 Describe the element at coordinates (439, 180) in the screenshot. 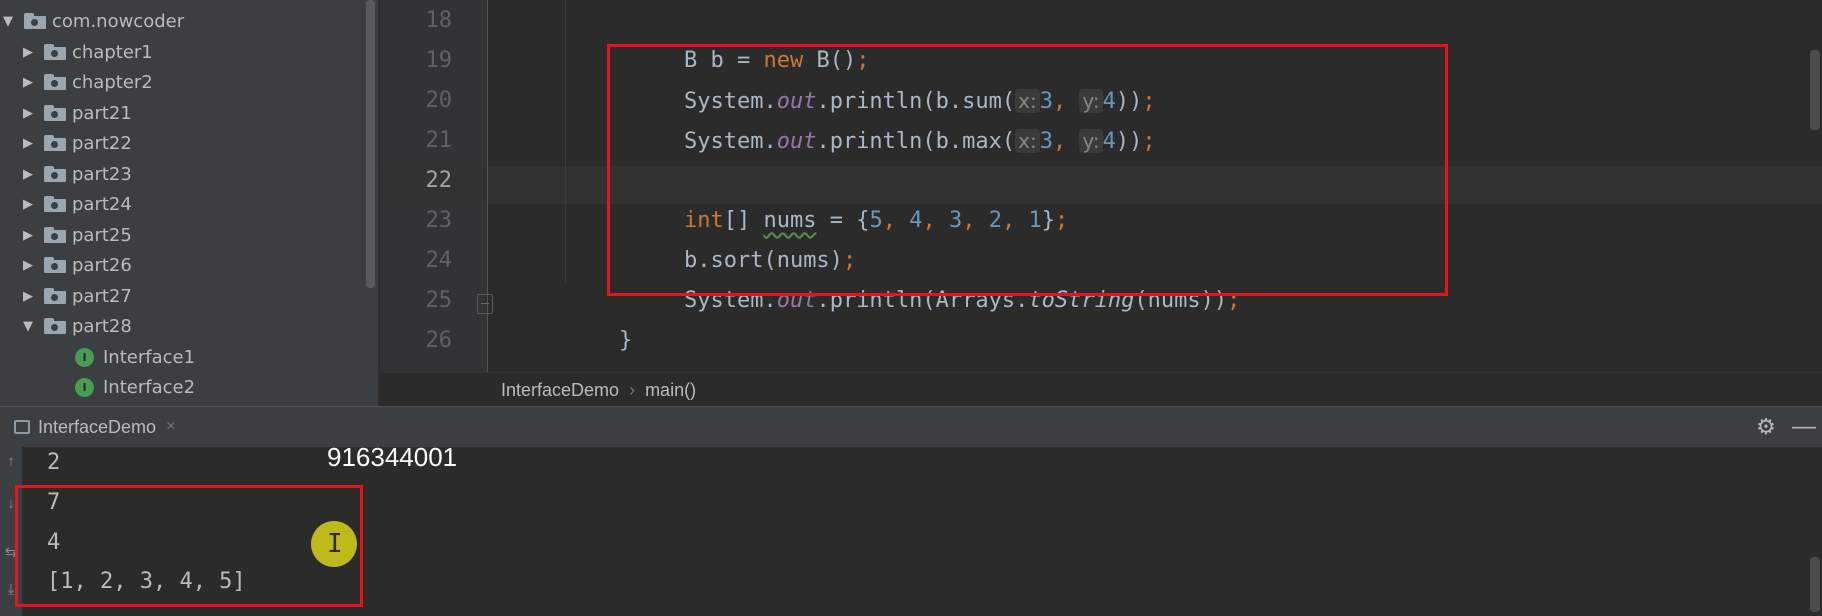

I see `line-number-current: 22` at that location.